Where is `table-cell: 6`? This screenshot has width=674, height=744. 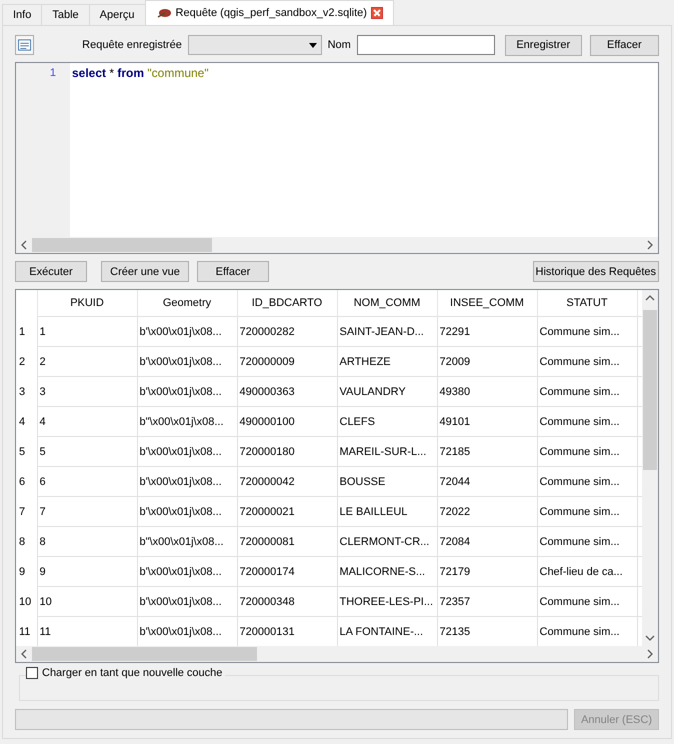
table-cell: 6 is located at coordinates (87, 481).